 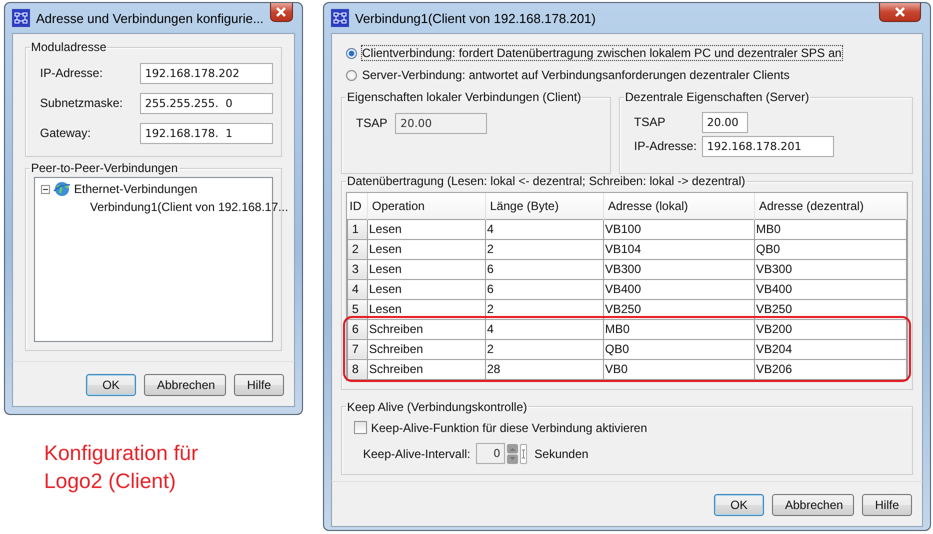 I want to click on spinner-icon, so click(x=512, y=454).